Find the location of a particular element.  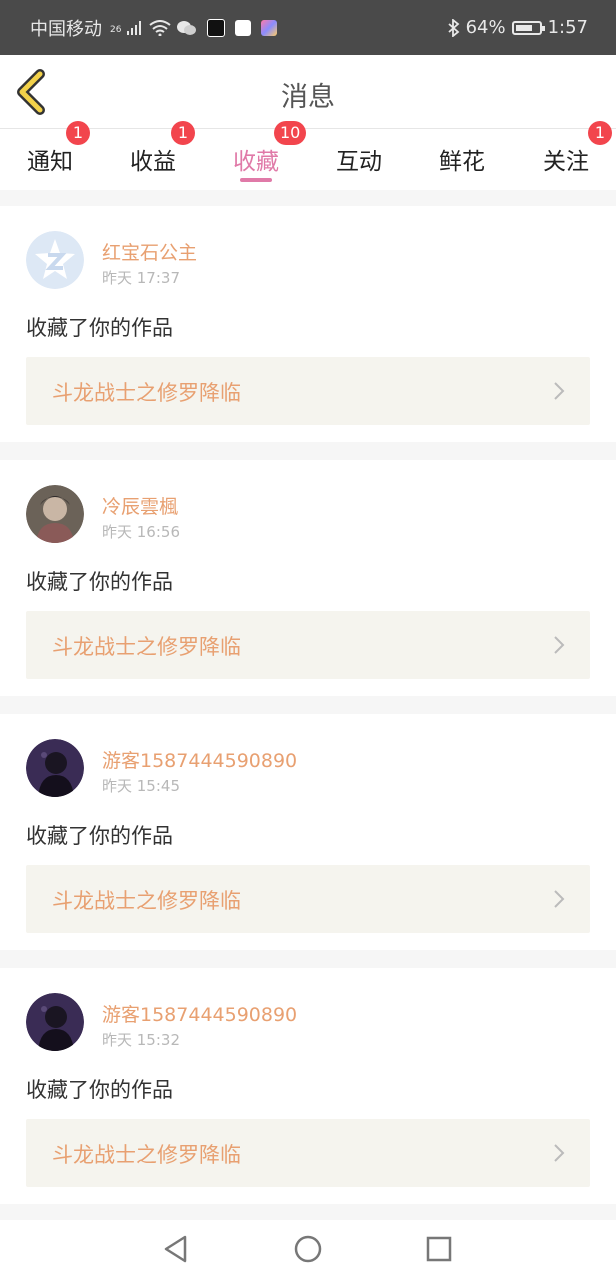

tab-bar: 通知 1 收益 1 收藏 10 互动 鲜花 关注 1 is located at coordinates (308, 155).